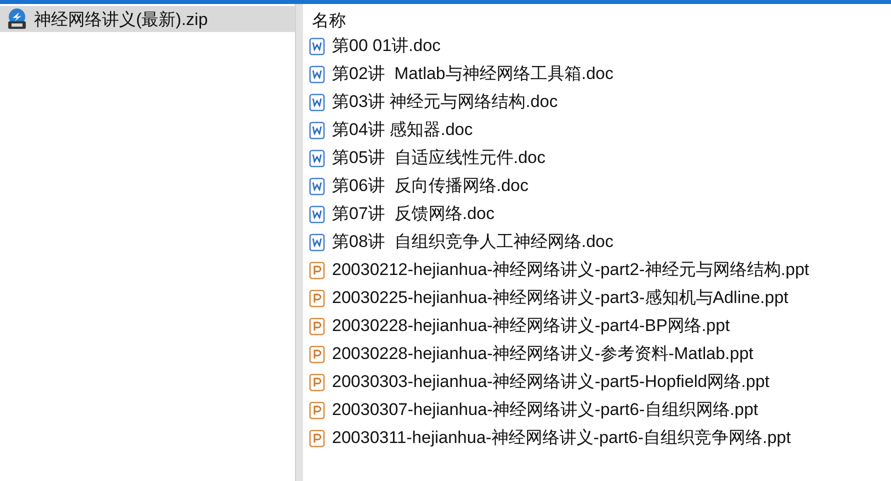  Describe the element at coordinates (386, 46) in the screenshot. I see `file-name: 第00 01讲.doc` at that location.